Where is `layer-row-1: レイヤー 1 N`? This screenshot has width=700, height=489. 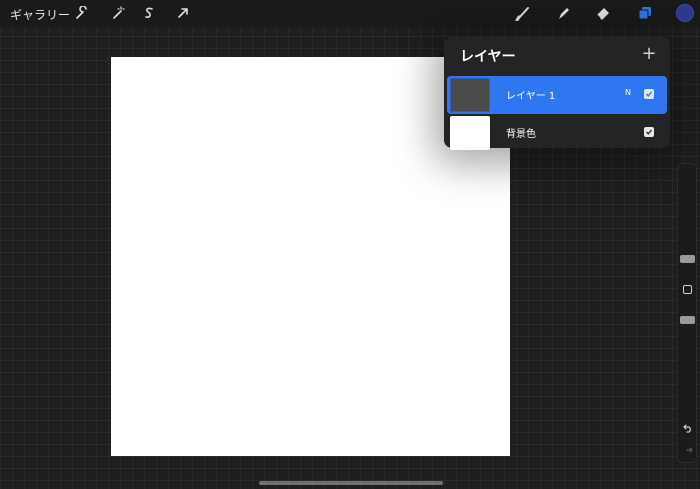 layer-row-1: レイヤー 1 N is located at coordinates (557, 95).